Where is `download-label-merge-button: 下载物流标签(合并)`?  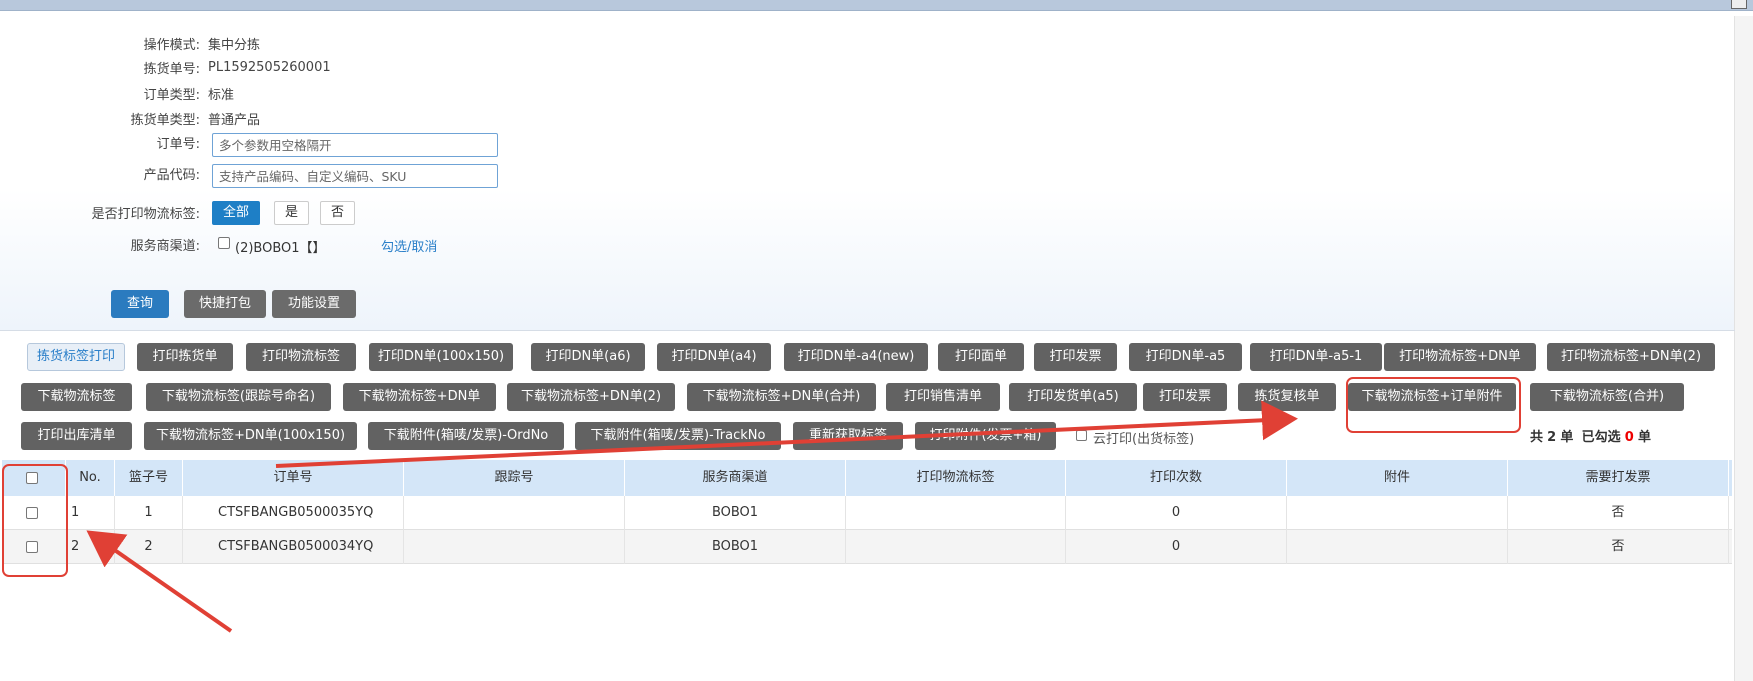 download-label-merge-button: 下载物流标签(合并) is located at coordinates (1607, 397).